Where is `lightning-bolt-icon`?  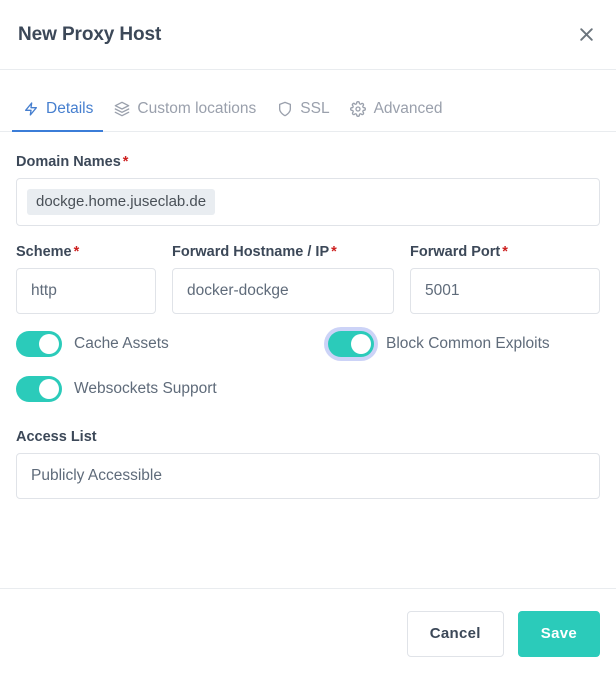
lightning-bolt-icon is located at coordinates (30, 109).